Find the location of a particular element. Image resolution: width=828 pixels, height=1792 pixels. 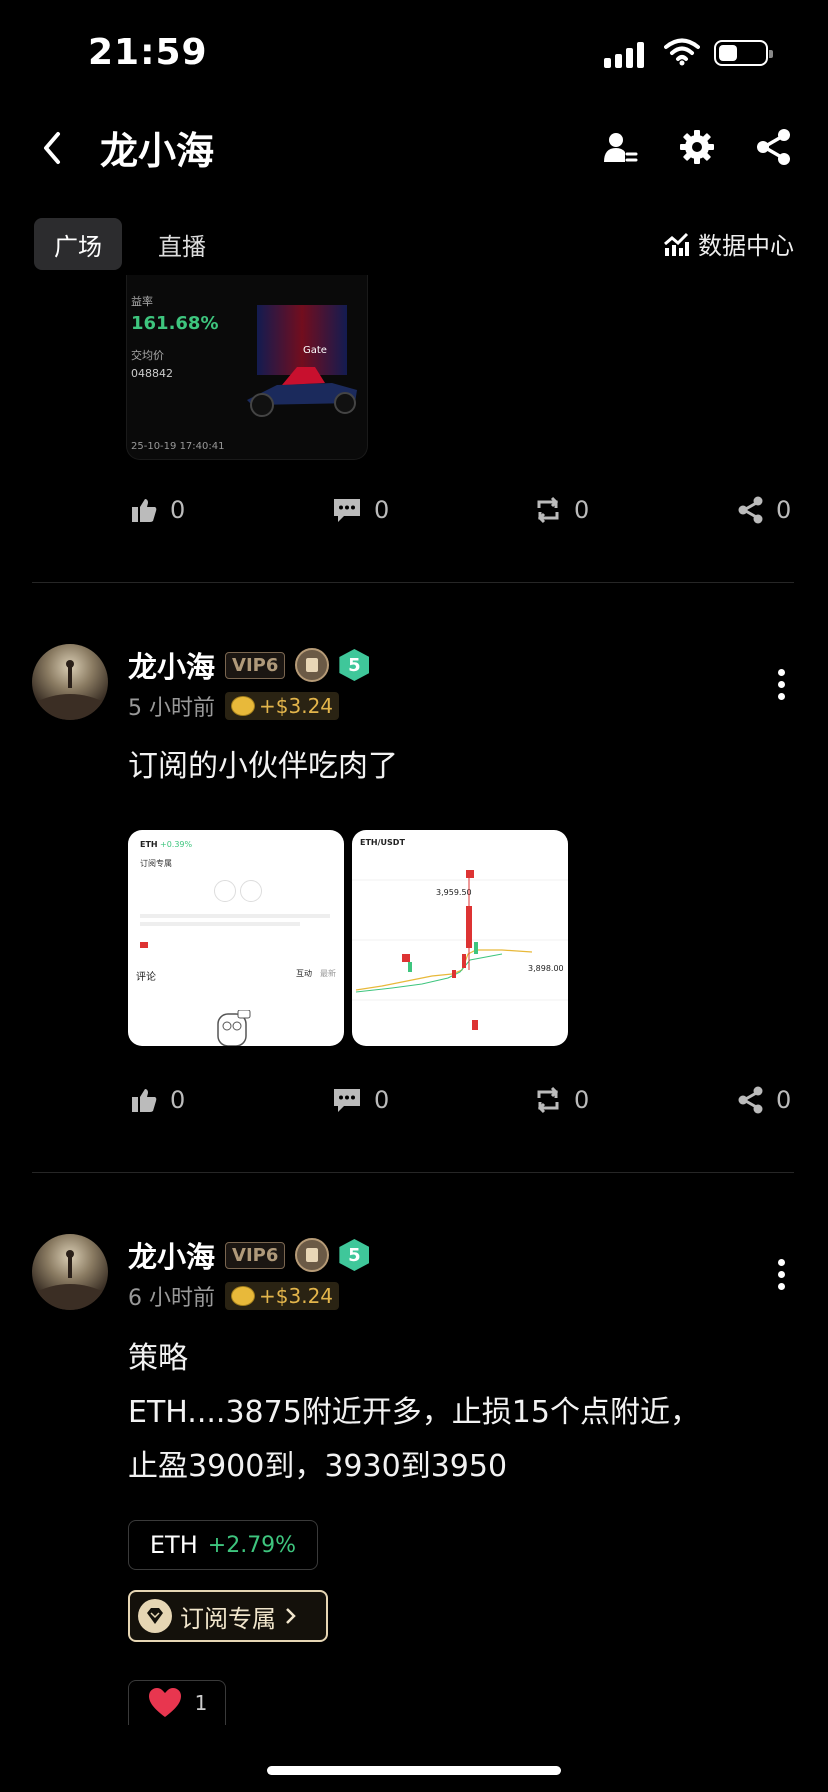

post-text: 订阅的小伙伴吃肉了 is located at coordinates (263, 766).